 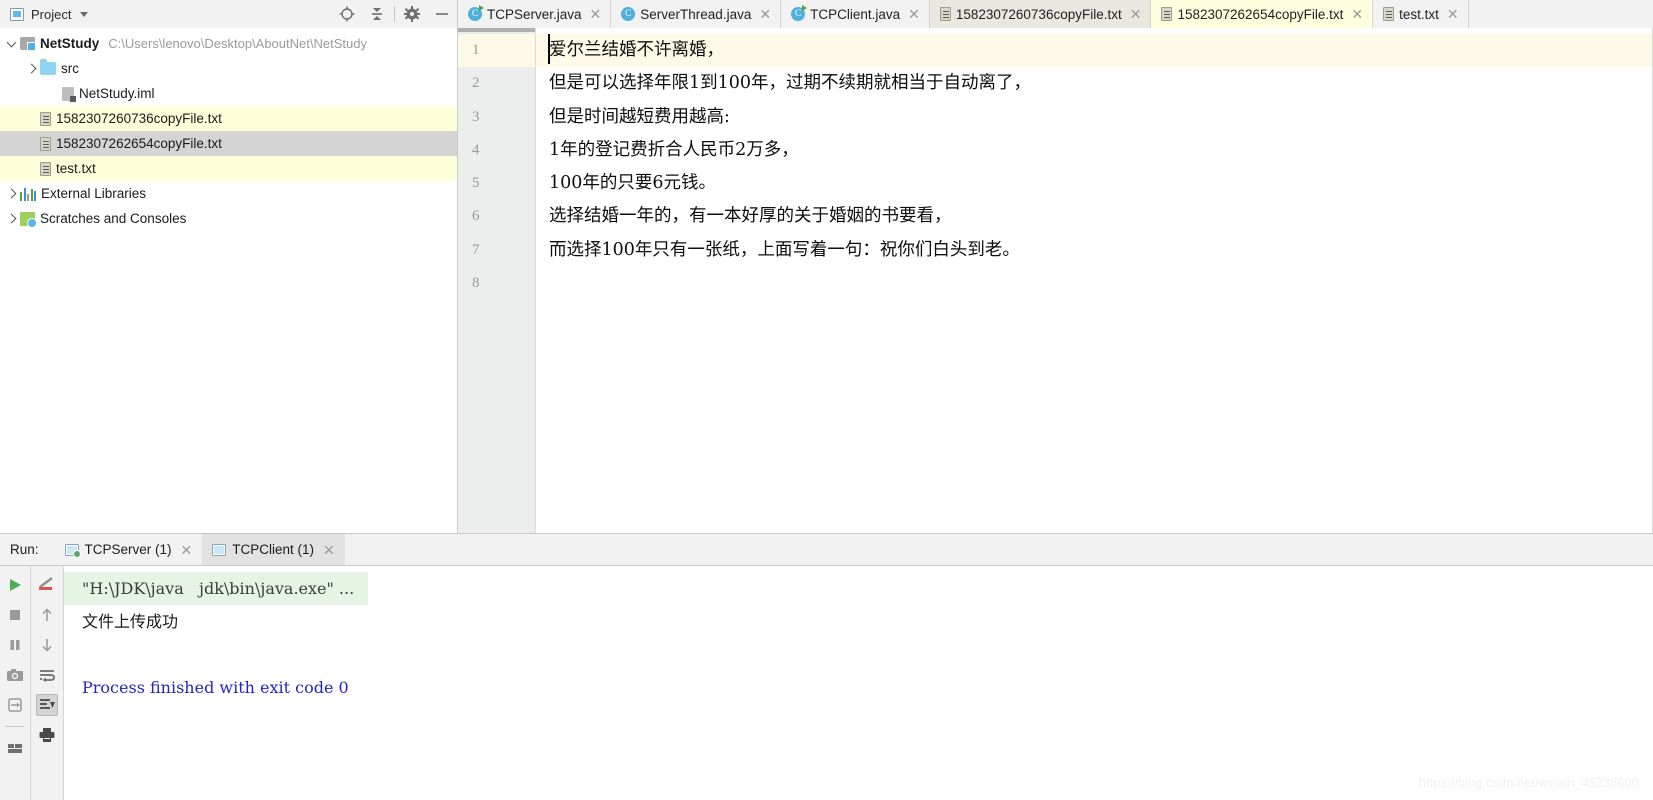 What do you see at coordinates (47, 735) in the screenshot?
I see `print-icon` at bounding box center [47, 735].